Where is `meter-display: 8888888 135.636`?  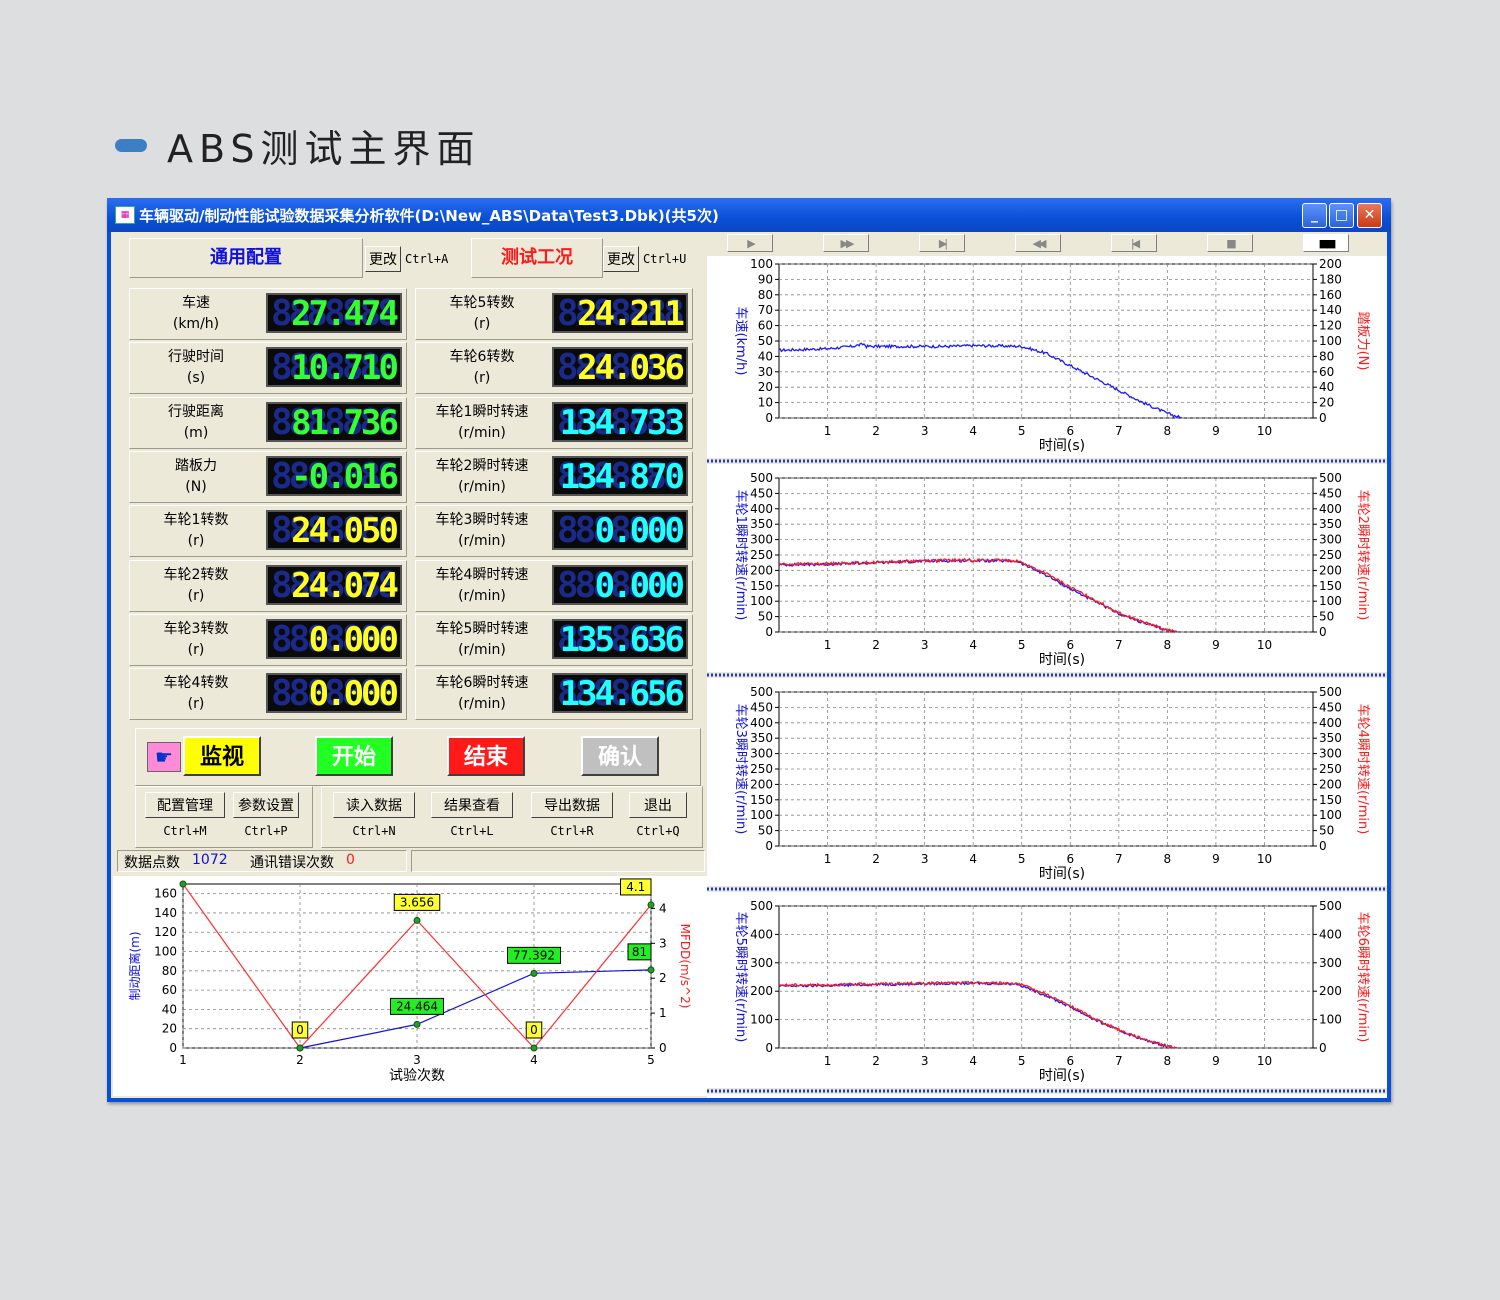
meter-display: 8888888 135.636 is located at coordinates (620, 638).